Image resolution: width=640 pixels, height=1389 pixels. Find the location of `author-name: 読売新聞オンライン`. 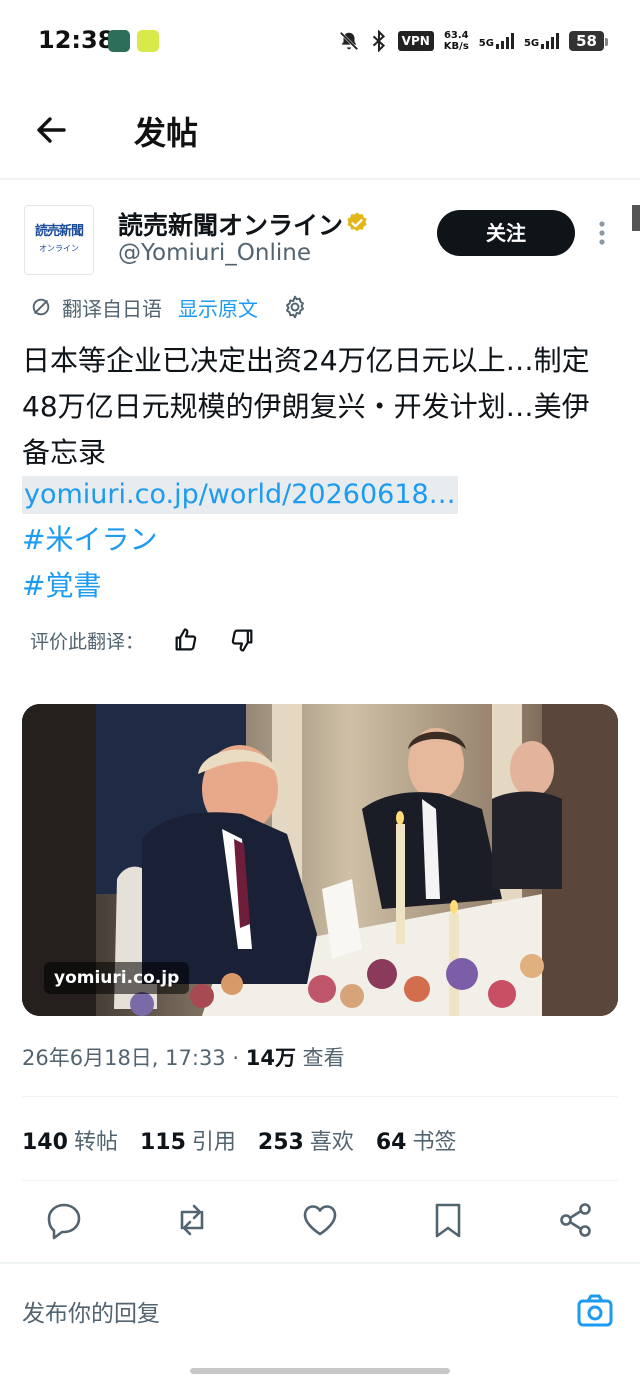

author-name: 読売新聞オンライン is located at coordinates (230, 224).